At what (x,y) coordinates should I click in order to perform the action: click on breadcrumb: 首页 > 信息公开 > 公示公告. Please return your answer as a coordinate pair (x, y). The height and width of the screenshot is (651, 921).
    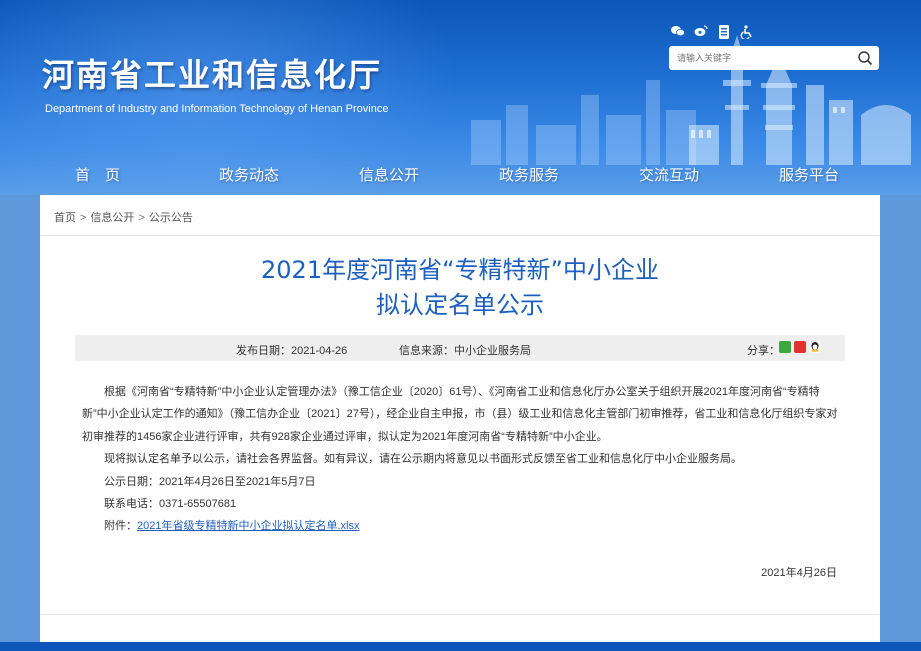
    Looking at the image, I should click on (123, 217).